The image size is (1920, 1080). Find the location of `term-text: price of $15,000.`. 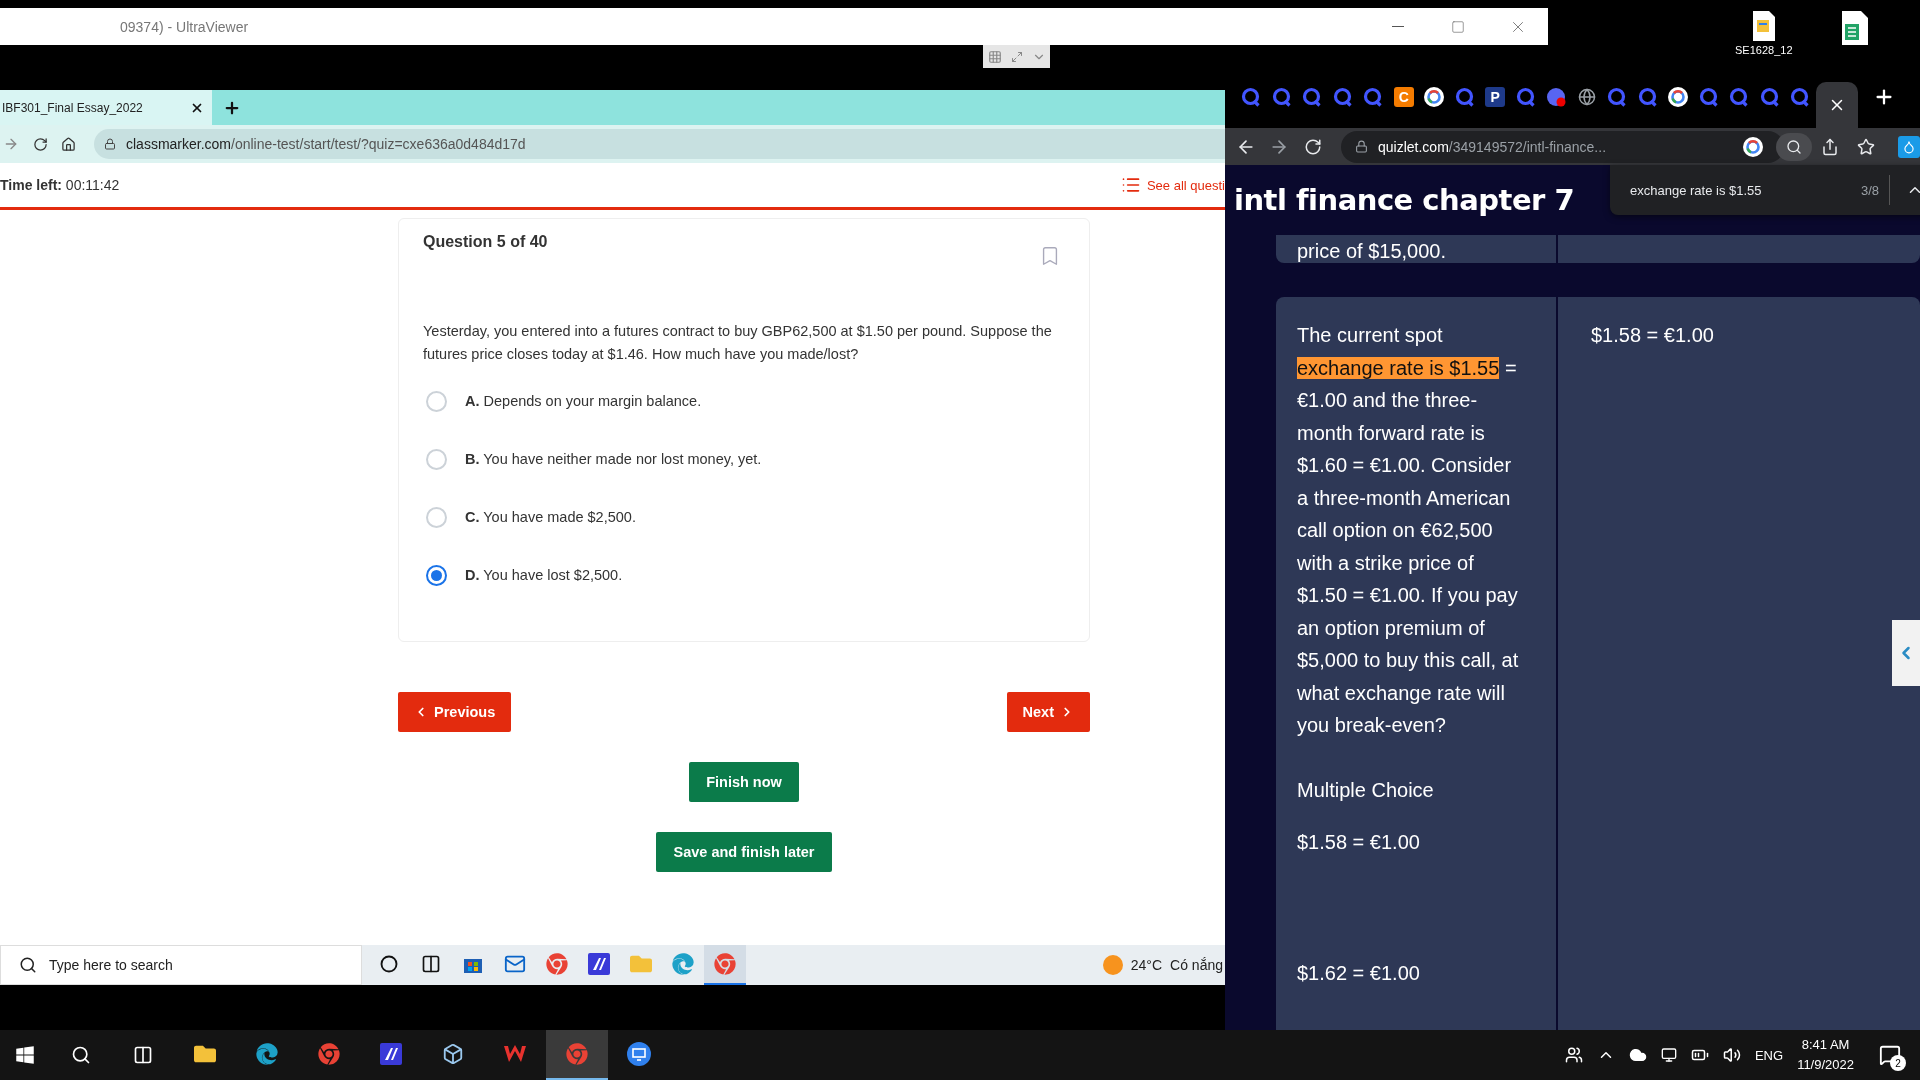

term-text: price of $15,000. is located at coordinates (1372, 251).